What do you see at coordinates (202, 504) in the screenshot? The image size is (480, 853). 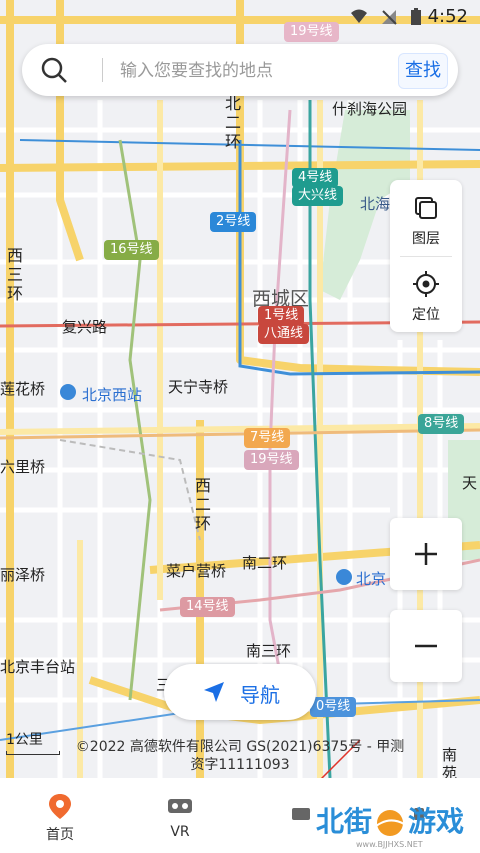 I see `label-west2ring: 西二环` at bounding box center [202, 504].